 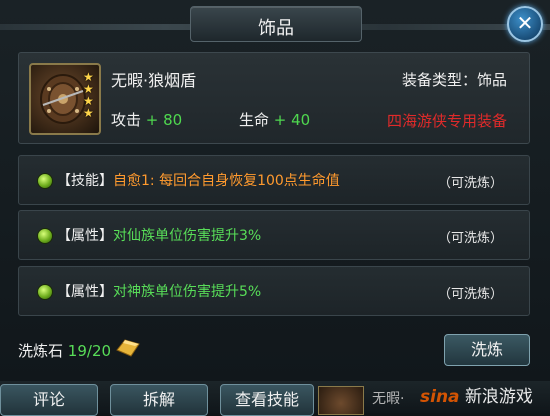 What do you see at coordinates (388, 399) in the screenshot?
I see `next-item-name: 无暇·` at bounding box center [388, 399].